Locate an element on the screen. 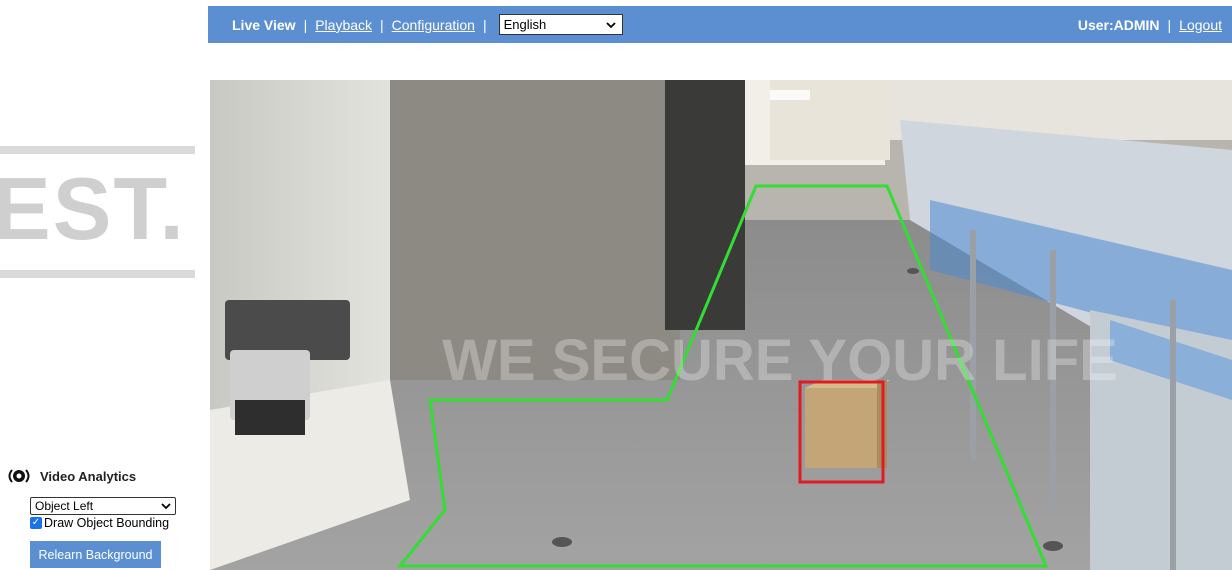 The height and width of the screenshot is (570, 1232). user-label: User:ADMIN is located at coordinates (1118, 24).